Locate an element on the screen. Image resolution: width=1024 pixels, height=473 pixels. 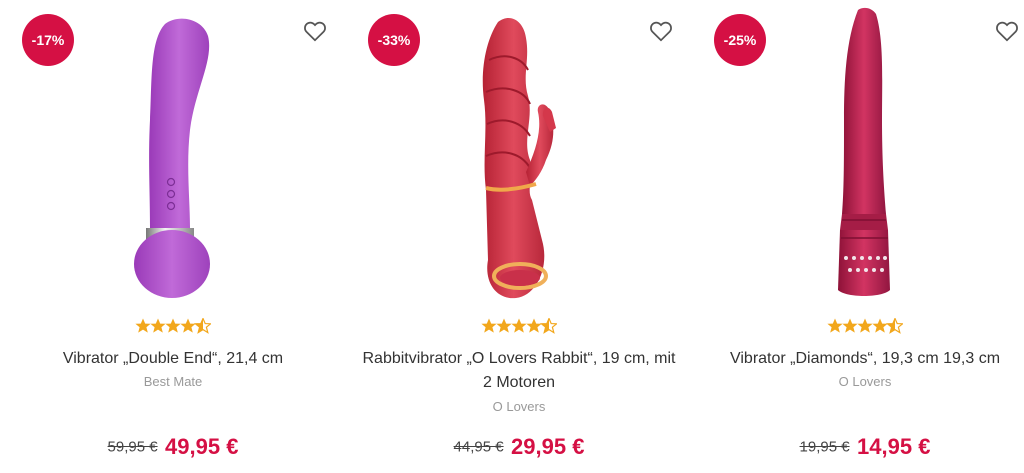
old-price: 44,95 € is located at coordinates (478, 447).